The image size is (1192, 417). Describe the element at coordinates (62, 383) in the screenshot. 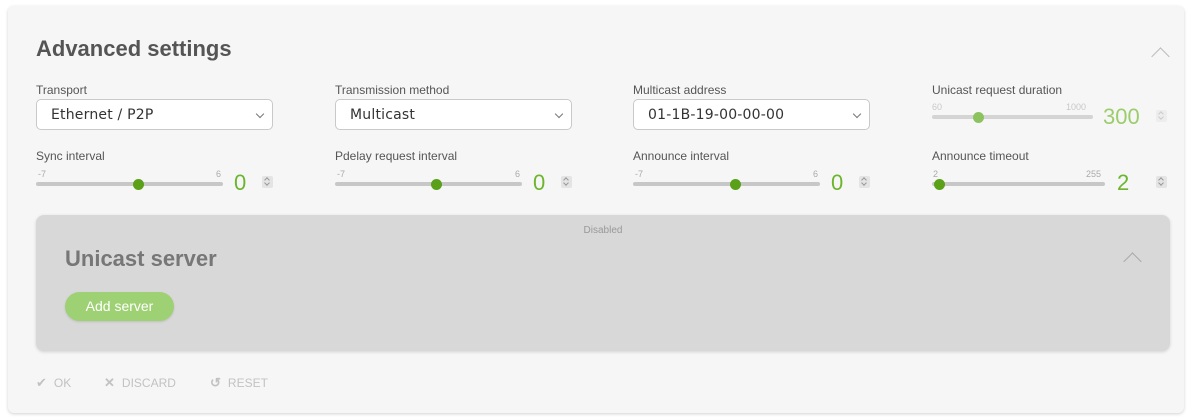

I see `ok-label: OK` at that location.